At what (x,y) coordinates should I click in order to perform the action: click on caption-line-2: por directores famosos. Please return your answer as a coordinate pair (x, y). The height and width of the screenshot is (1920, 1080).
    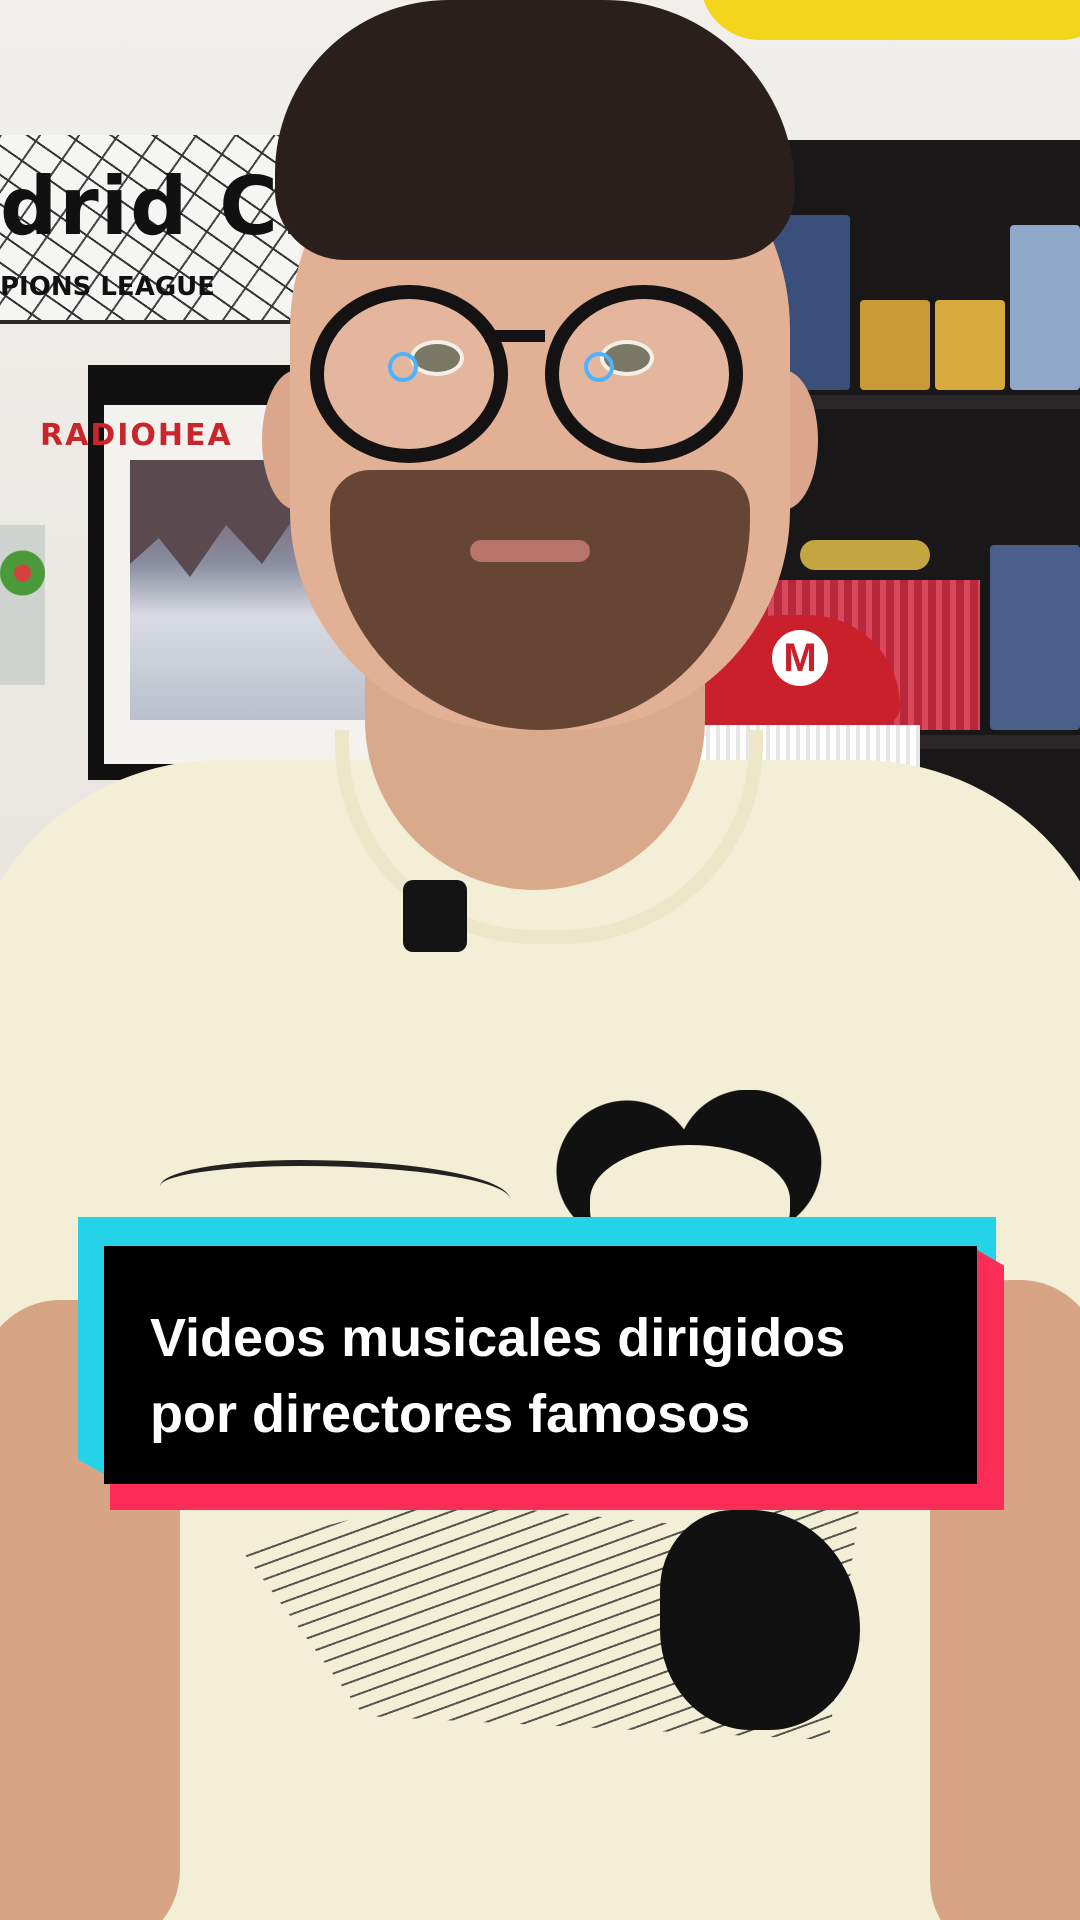
    Looking at the image, I should click on (450, 1414).